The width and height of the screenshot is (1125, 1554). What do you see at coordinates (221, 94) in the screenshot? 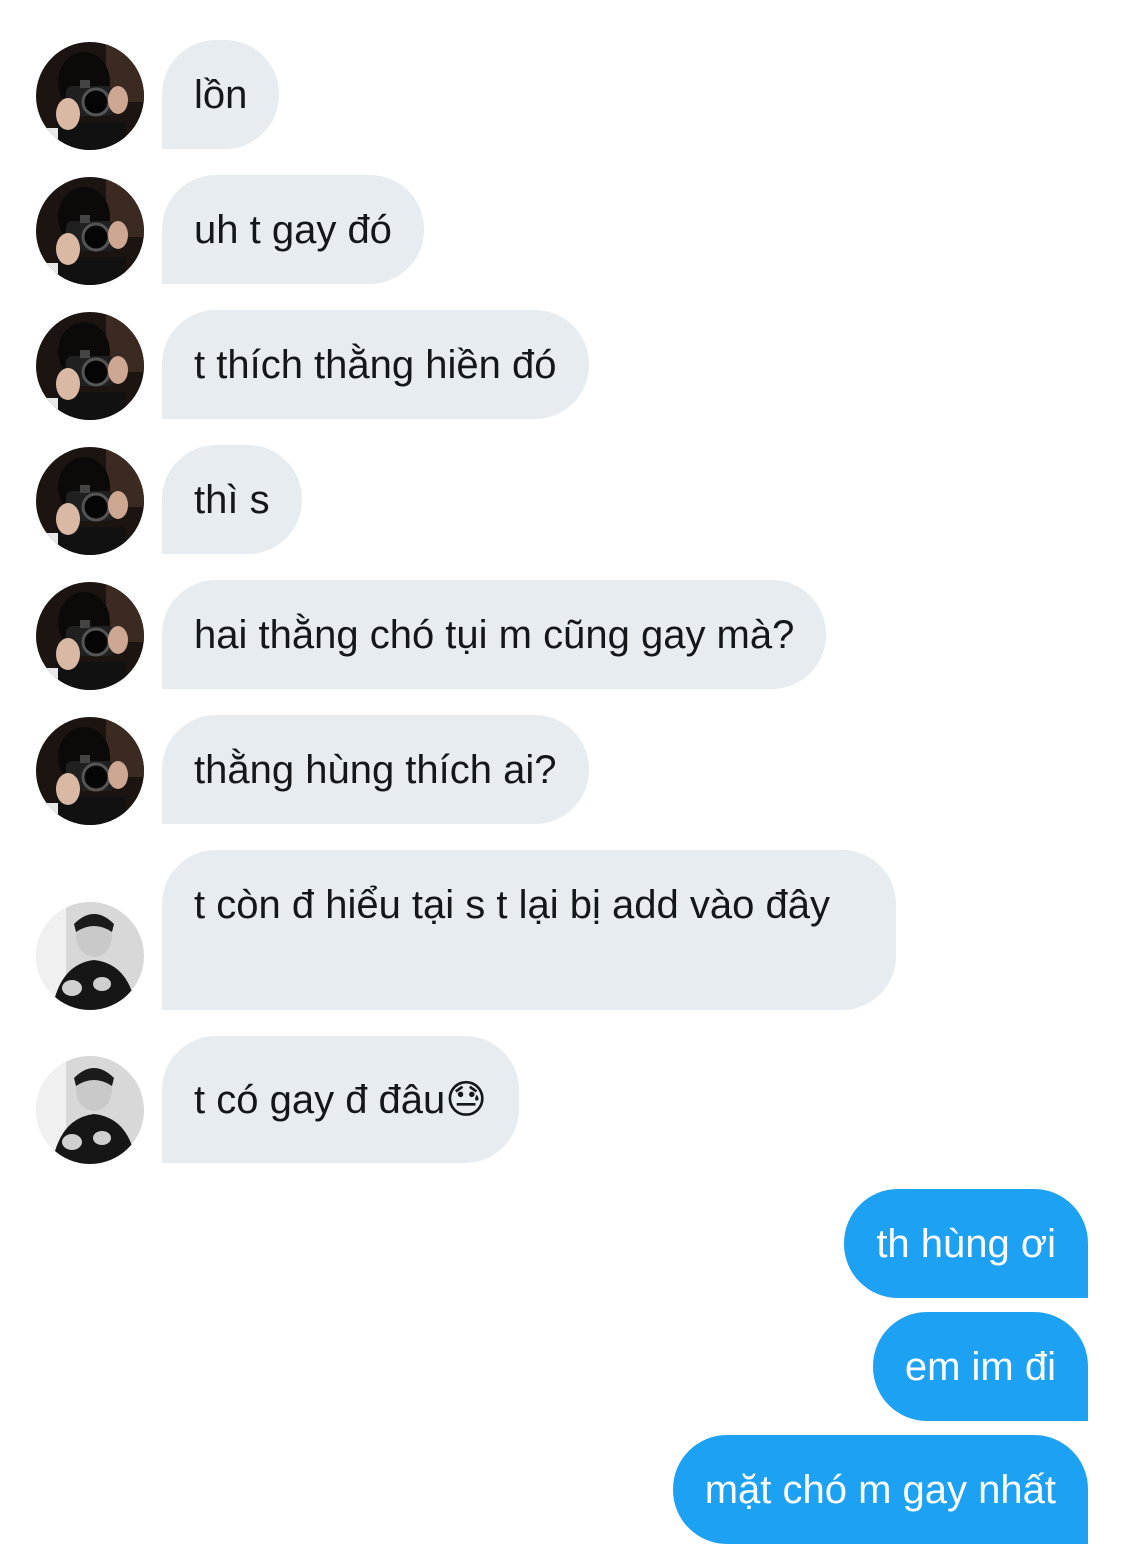
I see `incoming-message-bubble: lồn` at bounding box center [221, 94].